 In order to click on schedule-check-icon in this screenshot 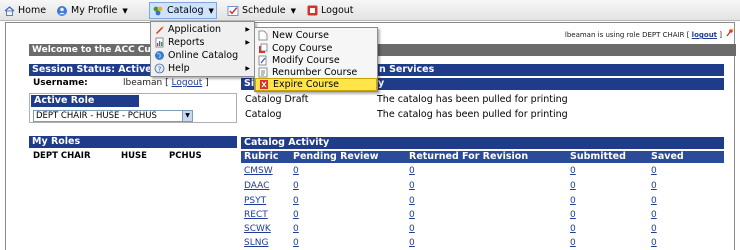, I will do `click(233, 11)`.